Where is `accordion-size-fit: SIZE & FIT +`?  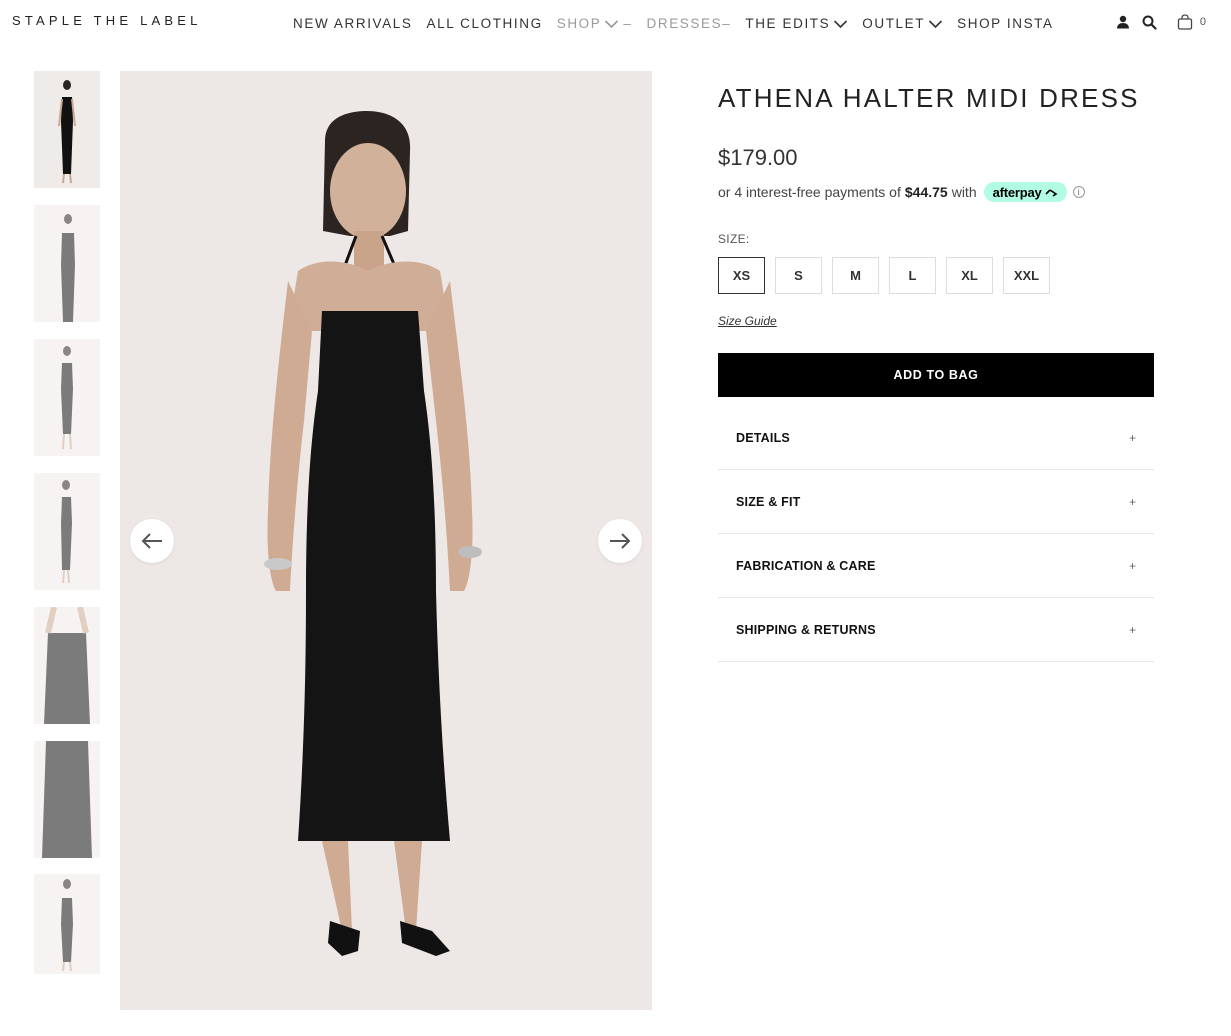 accordion-size-fit: SIZE & FIT + is located at coordinates (936, 502).